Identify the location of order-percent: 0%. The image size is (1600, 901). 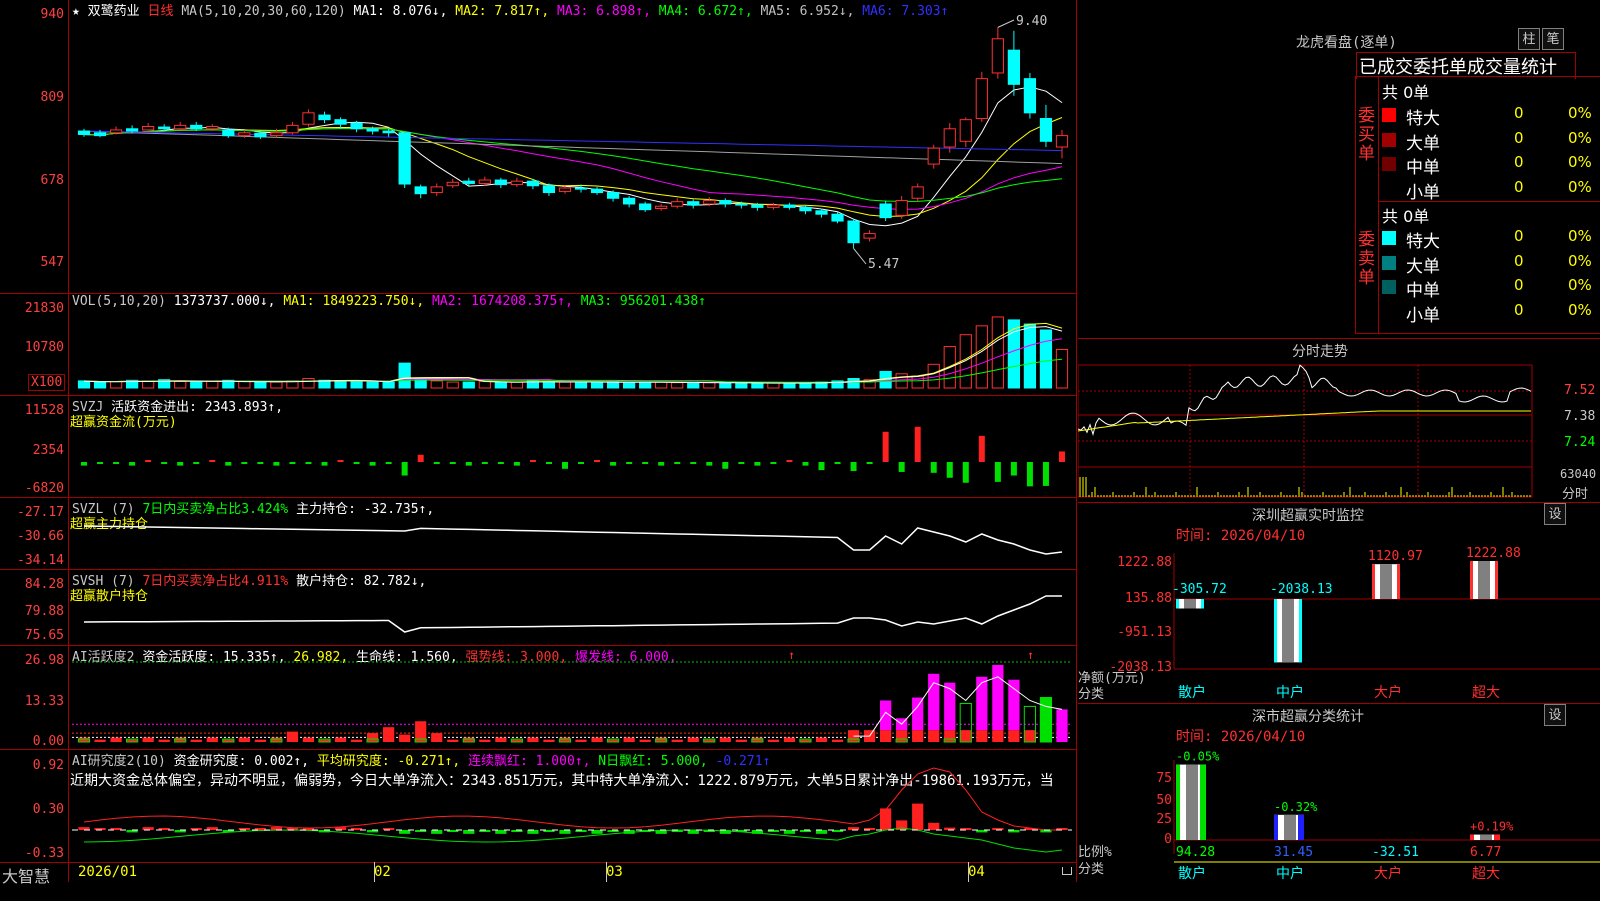
(1580, 285).